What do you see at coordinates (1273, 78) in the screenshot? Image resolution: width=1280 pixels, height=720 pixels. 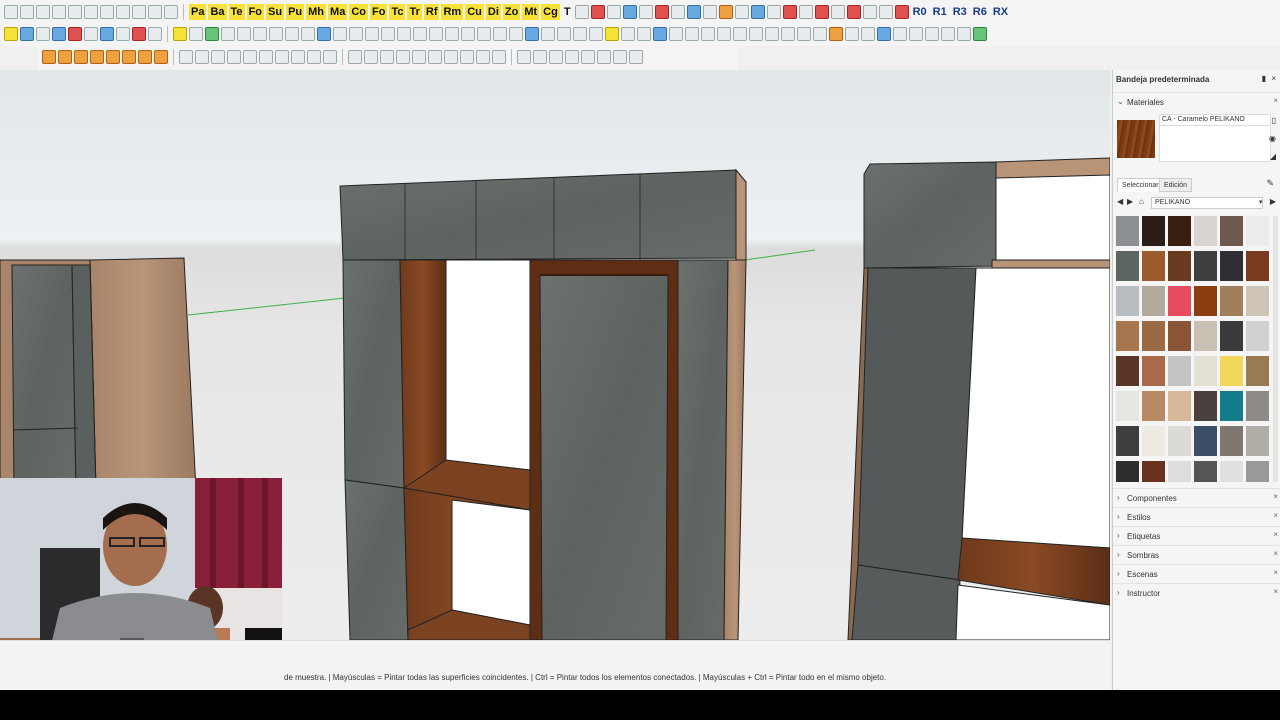 I see `tray-close-icon: ×` at bounding box center [1273, 78].